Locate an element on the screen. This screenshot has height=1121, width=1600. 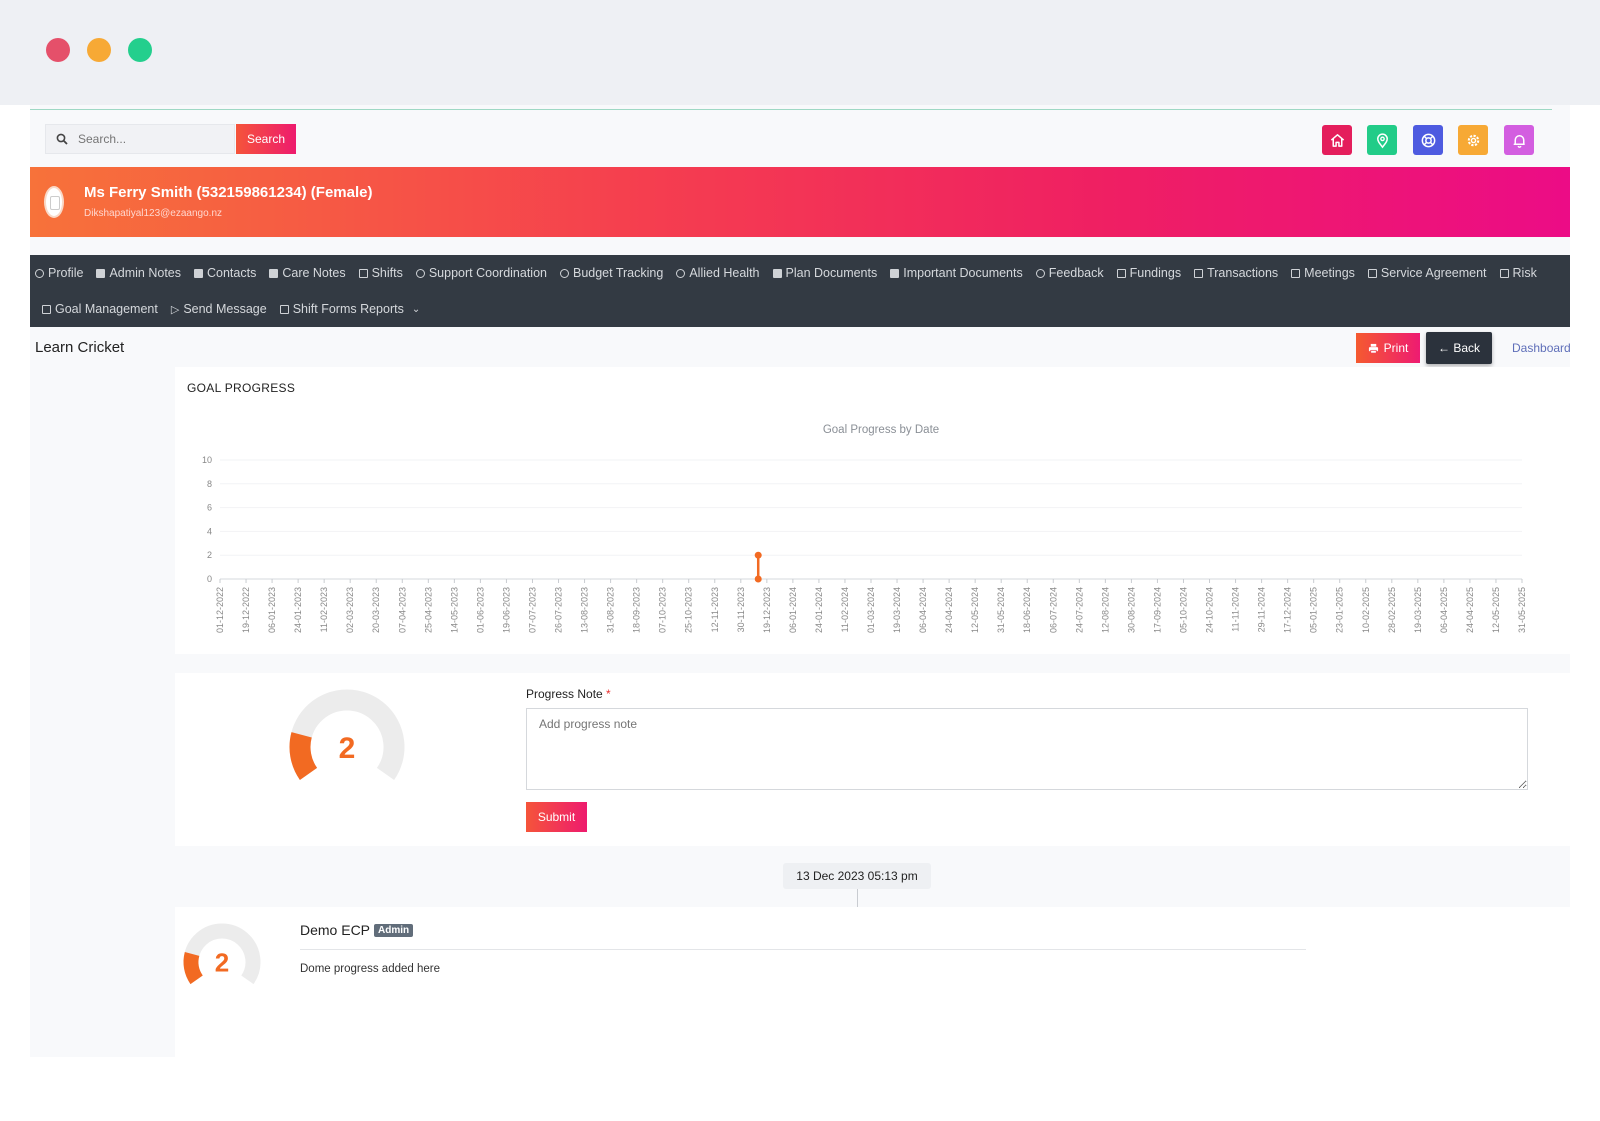
entry-divider is located at coordinates (803, 949).